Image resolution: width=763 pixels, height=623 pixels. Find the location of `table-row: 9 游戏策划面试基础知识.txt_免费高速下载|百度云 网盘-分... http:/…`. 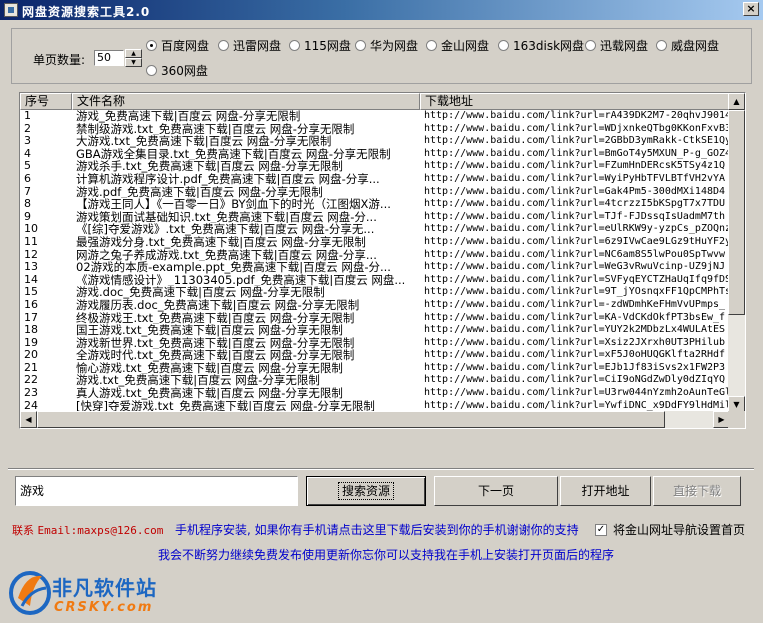

table-row: 9 游戏策划面试基础知识.txt_免费高速下载|百度云 网盘-分... http:/… is located at coordinates (375, 217).